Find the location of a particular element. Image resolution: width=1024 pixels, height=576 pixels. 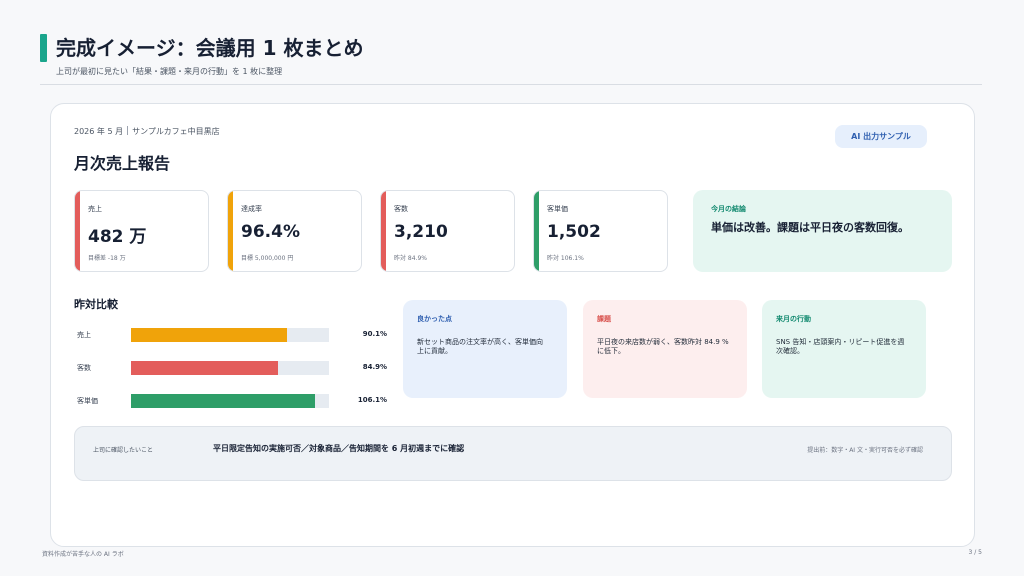

report-title: 月次売上報告 is located at coordinates (122, 163).